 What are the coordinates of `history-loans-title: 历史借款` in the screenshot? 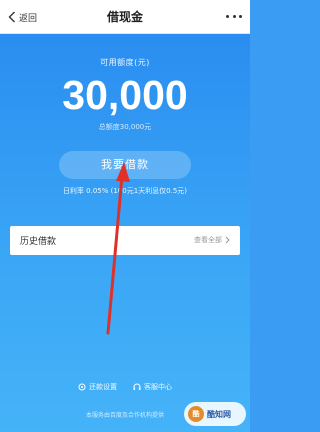 It's located at (38, 242).